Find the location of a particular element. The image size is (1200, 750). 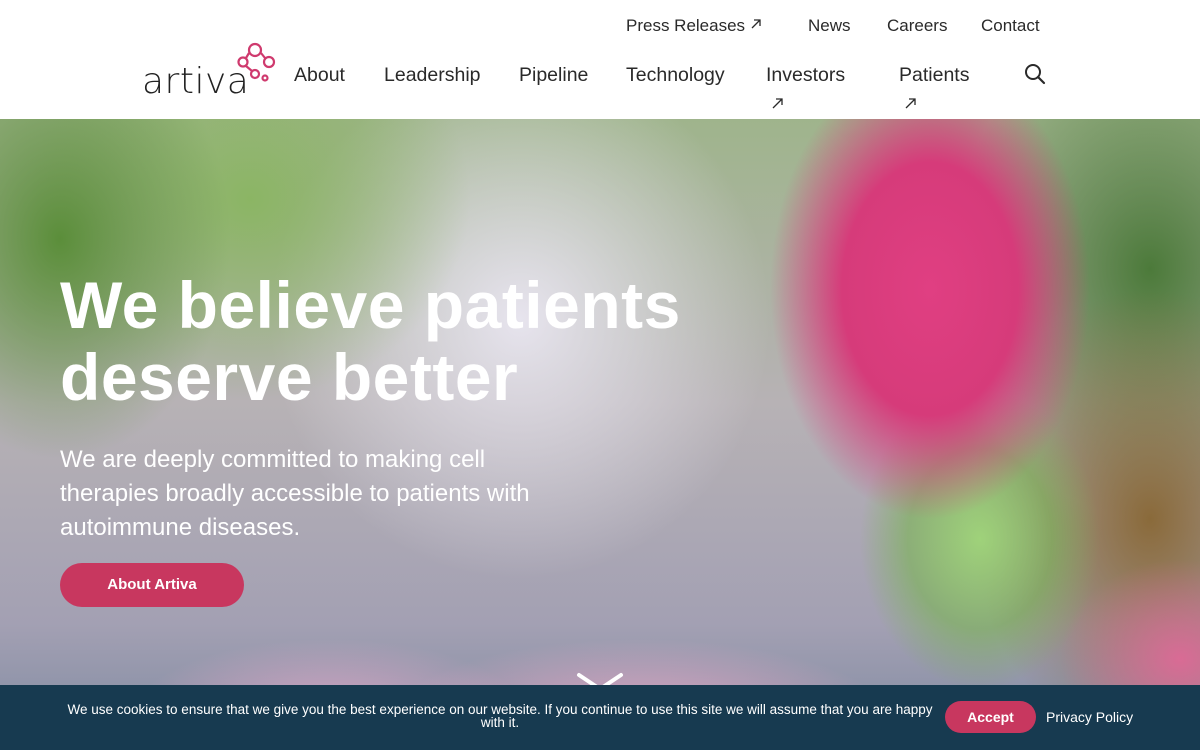

nav-investors: Investors is located at coordinates (805, 75).